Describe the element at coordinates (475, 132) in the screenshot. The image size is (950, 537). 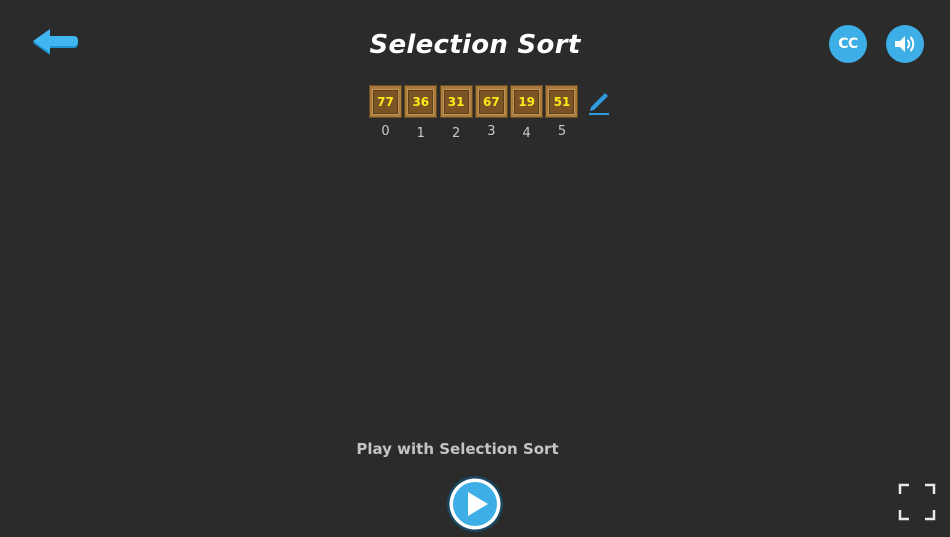
I see `array-indices: 0 1 2 3 4 5` at that location.